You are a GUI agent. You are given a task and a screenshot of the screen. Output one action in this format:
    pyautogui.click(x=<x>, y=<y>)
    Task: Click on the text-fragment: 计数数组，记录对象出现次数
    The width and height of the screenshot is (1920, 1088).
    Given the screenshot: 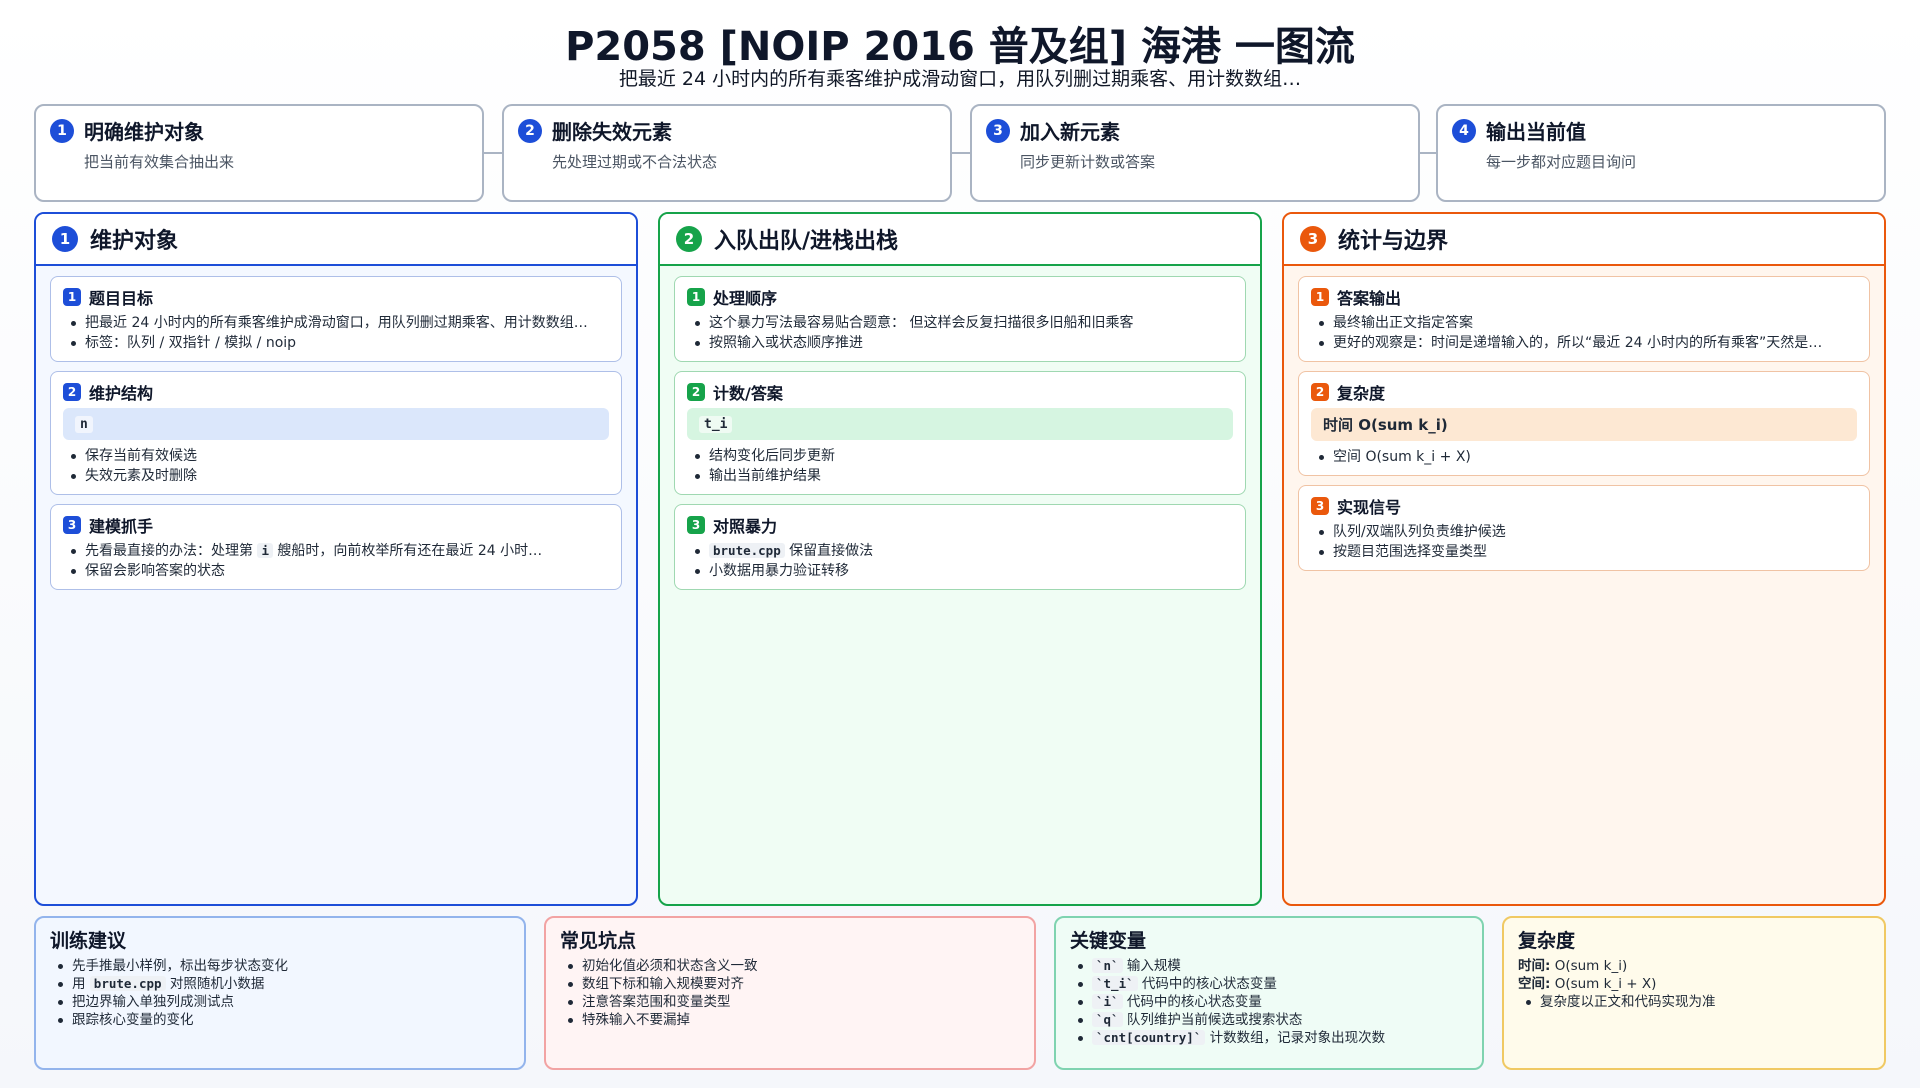 What is the action you would take?
    pyautogui.click(x=1295, y=1038)
    